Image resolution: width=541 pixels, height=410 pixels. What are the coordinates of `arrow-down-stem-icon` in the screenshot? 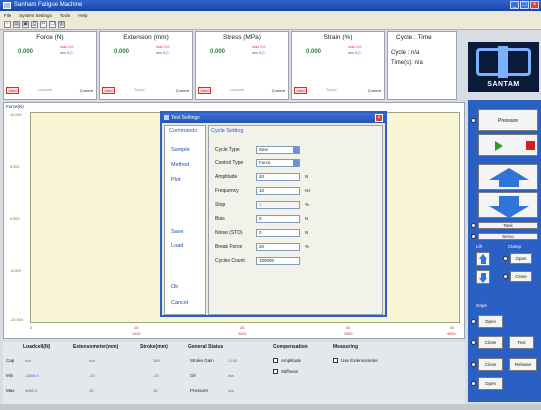 It's located at (509, 201).